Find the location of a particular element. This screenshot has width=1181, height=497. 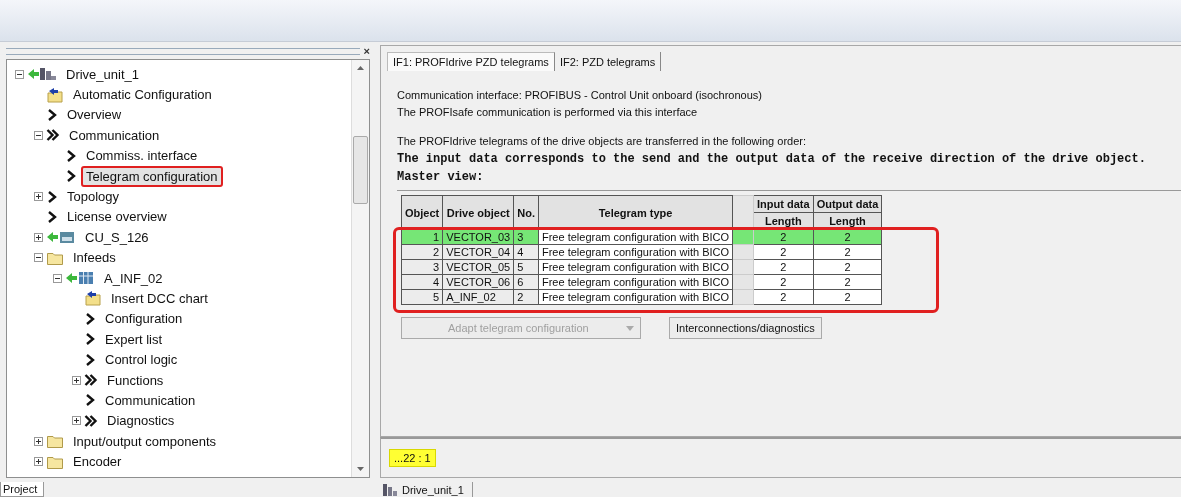

tree-item: Commiss. interface is located at coordinates (142, 156).